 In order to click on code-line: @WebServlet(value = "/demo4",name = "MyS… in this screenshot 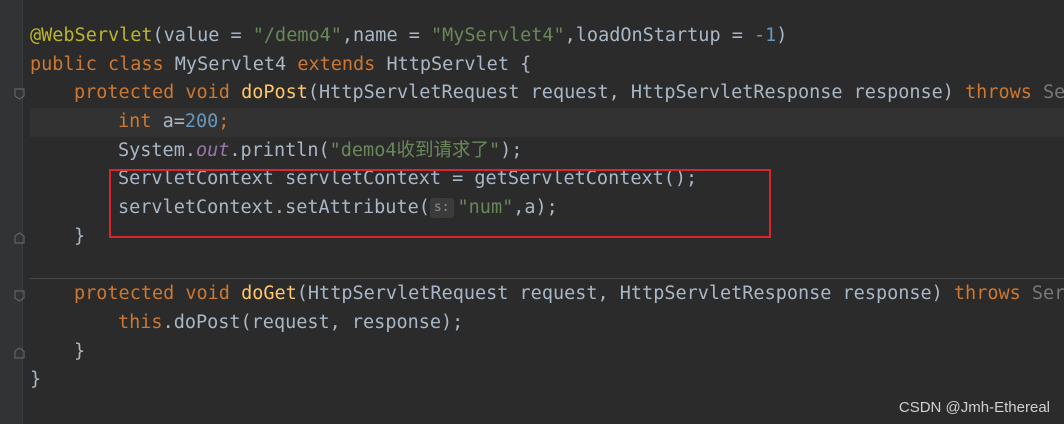, I will do `click(409, 35)`.